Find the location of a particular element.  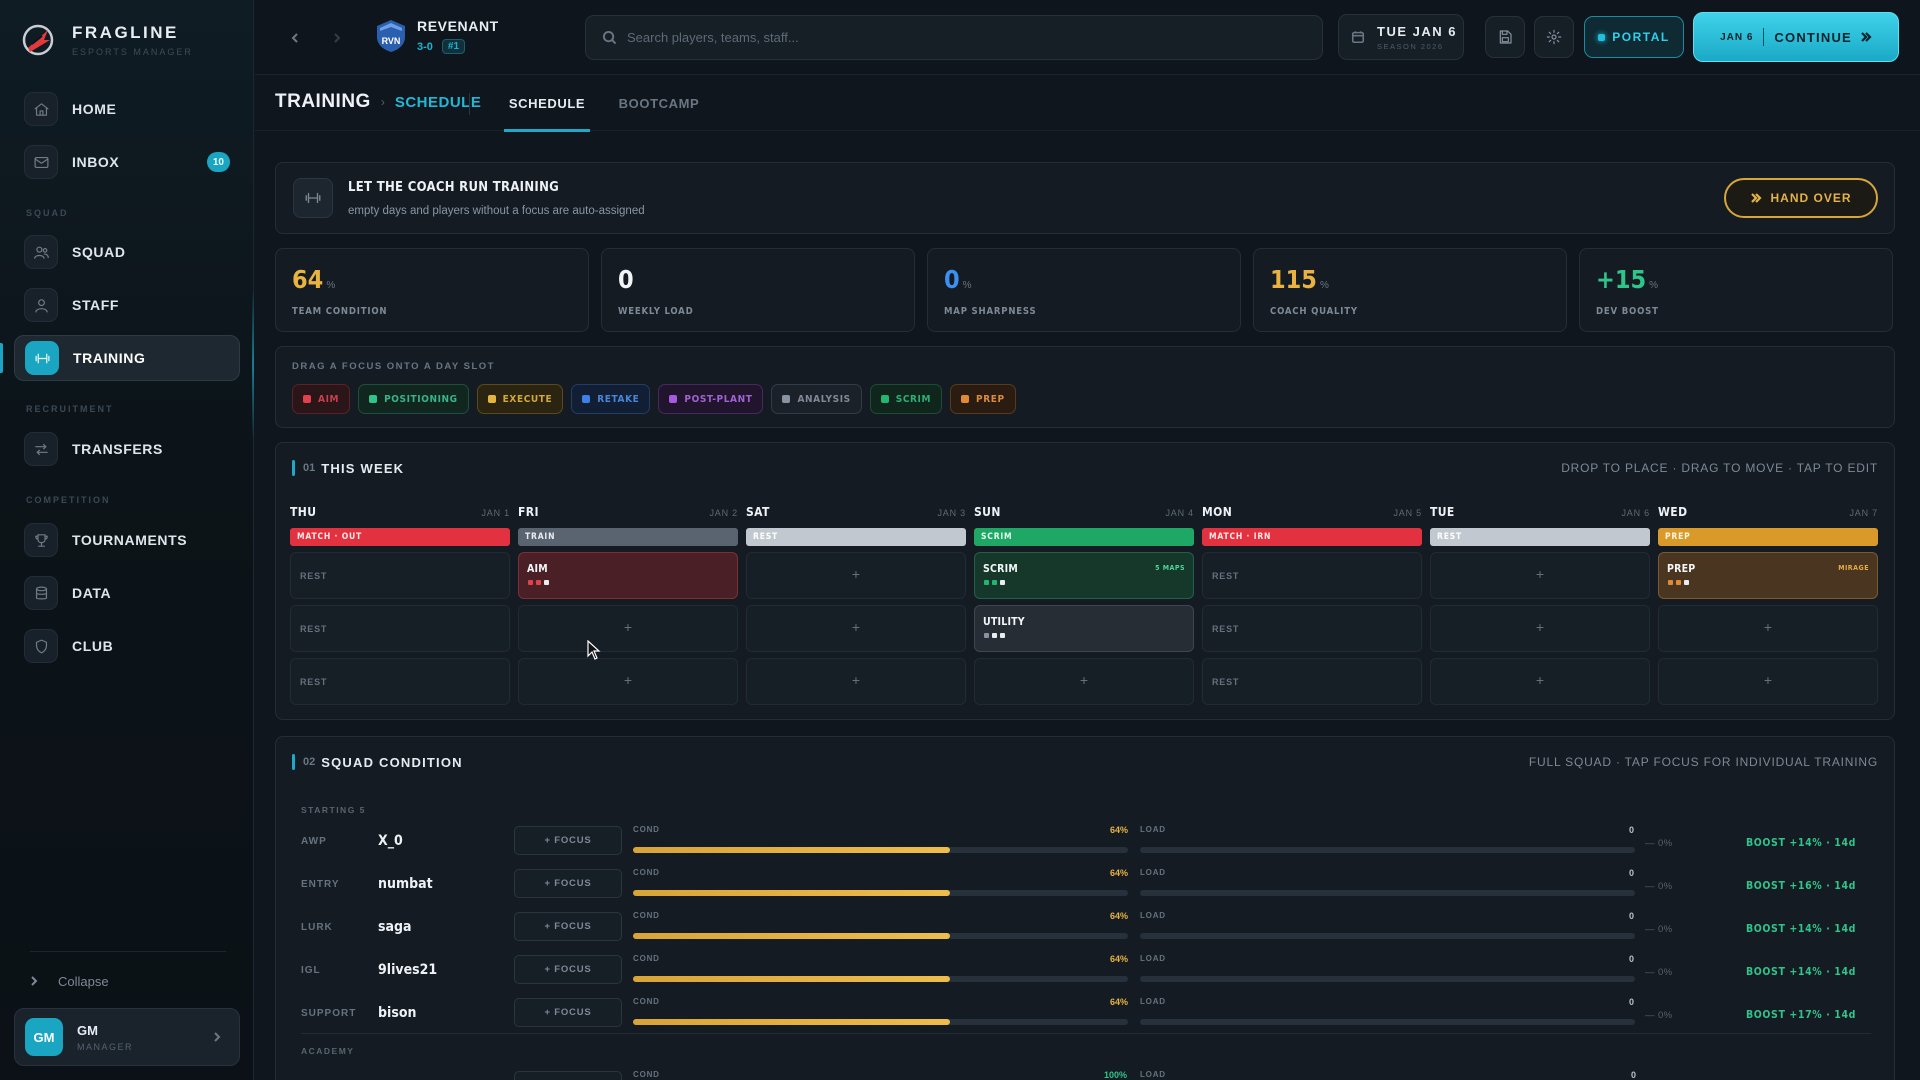

collapse-button: Collapse is located at coordinates (68, 981).